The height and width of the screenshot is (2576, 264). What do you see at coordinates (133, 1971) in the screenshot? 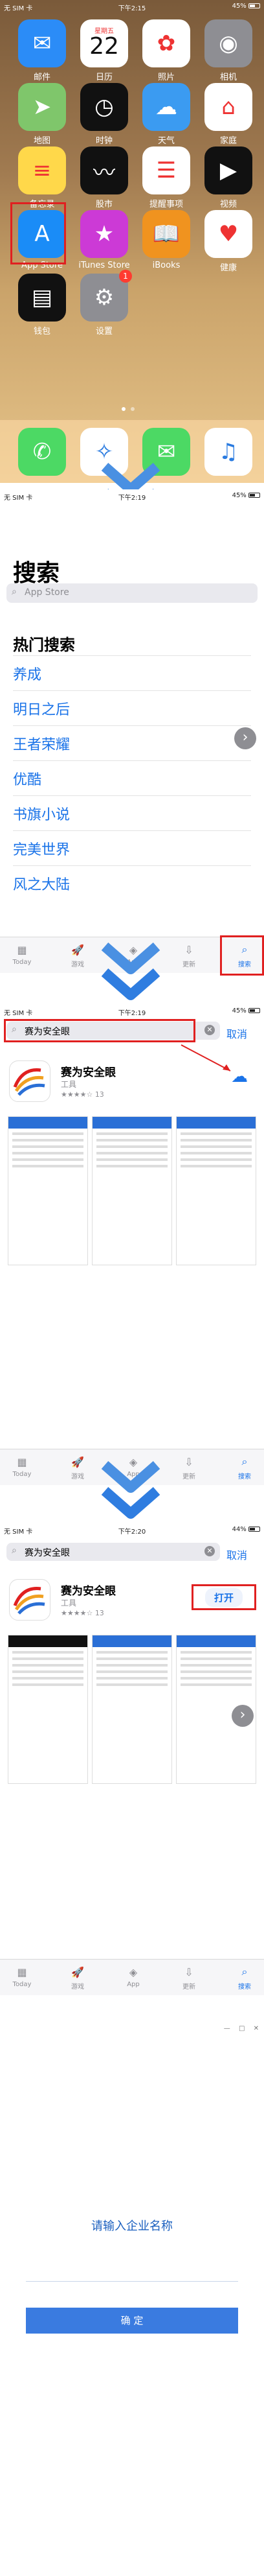
I see `apps-icon: ◈` at bounding box center [133, 1971].